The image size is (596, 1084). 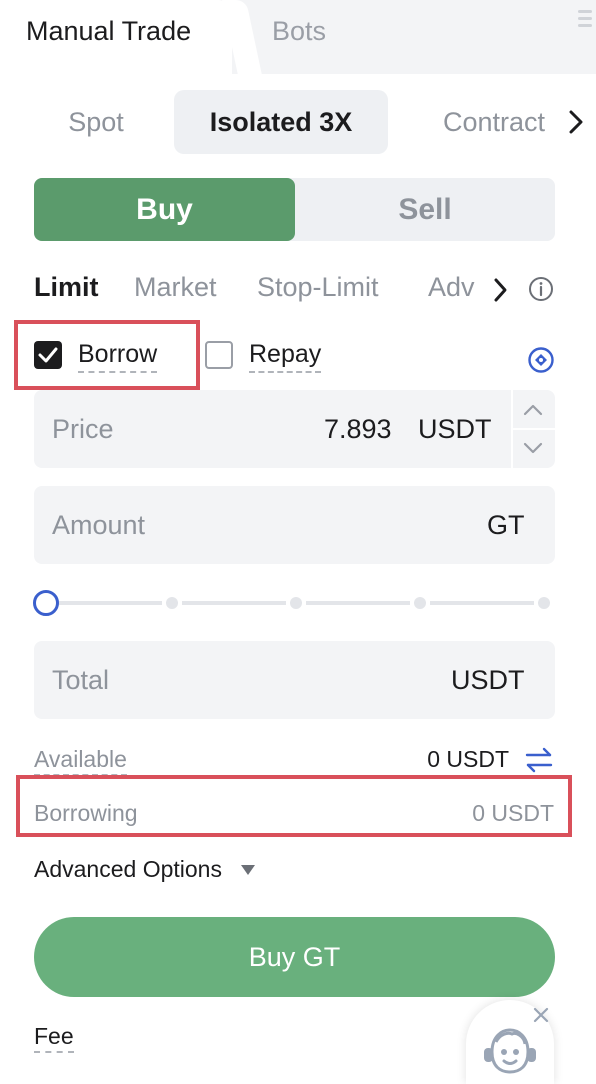 I want to click on check-icon, so click(x=48, y=355).